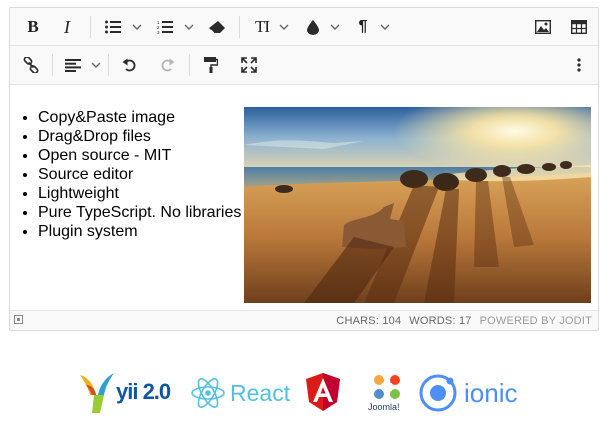 Image resolution: width=608 pixels, height=440 pixels. I want to click on list-item: Open source - MIT, so click(139, 155).